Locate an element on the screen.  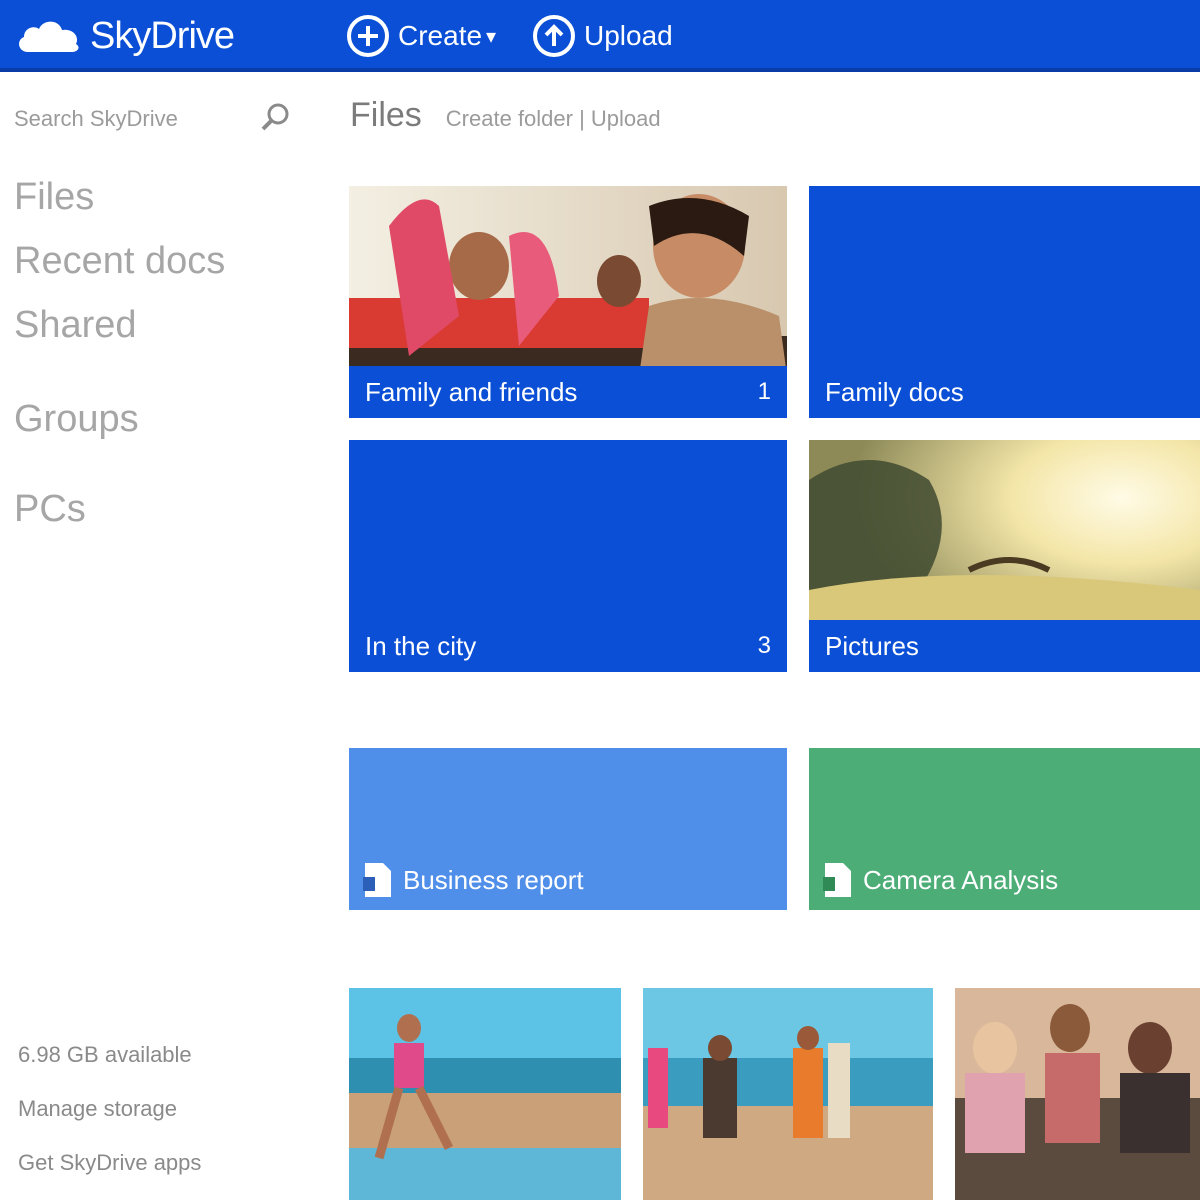
plus-circle-icon is located at coordinates (368, 36).